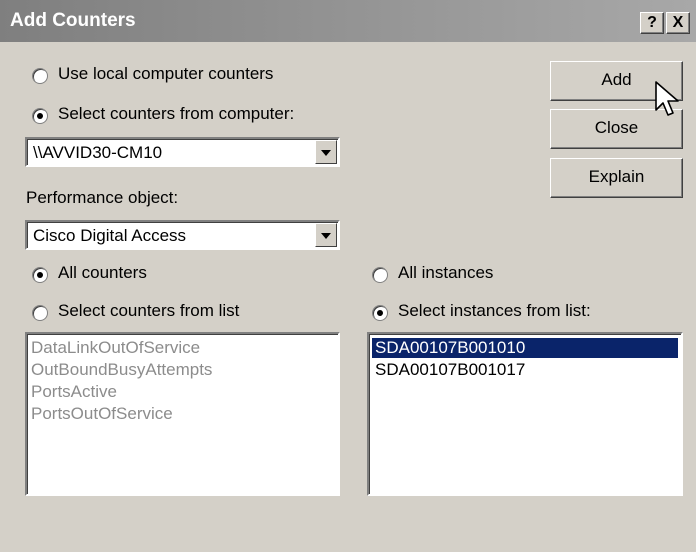 The height and width of the screenshot is (552, 696). I want to click on radio-use-local-computer, so click(40, 76).